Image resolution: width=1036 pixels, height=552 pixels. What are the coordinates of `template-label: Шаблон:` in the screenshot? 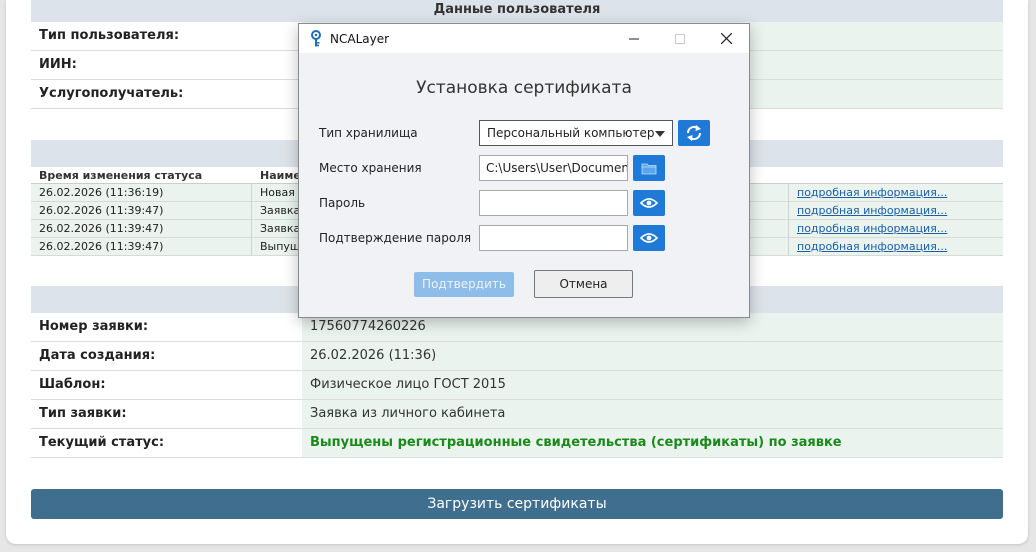 It's located at (72, 384).